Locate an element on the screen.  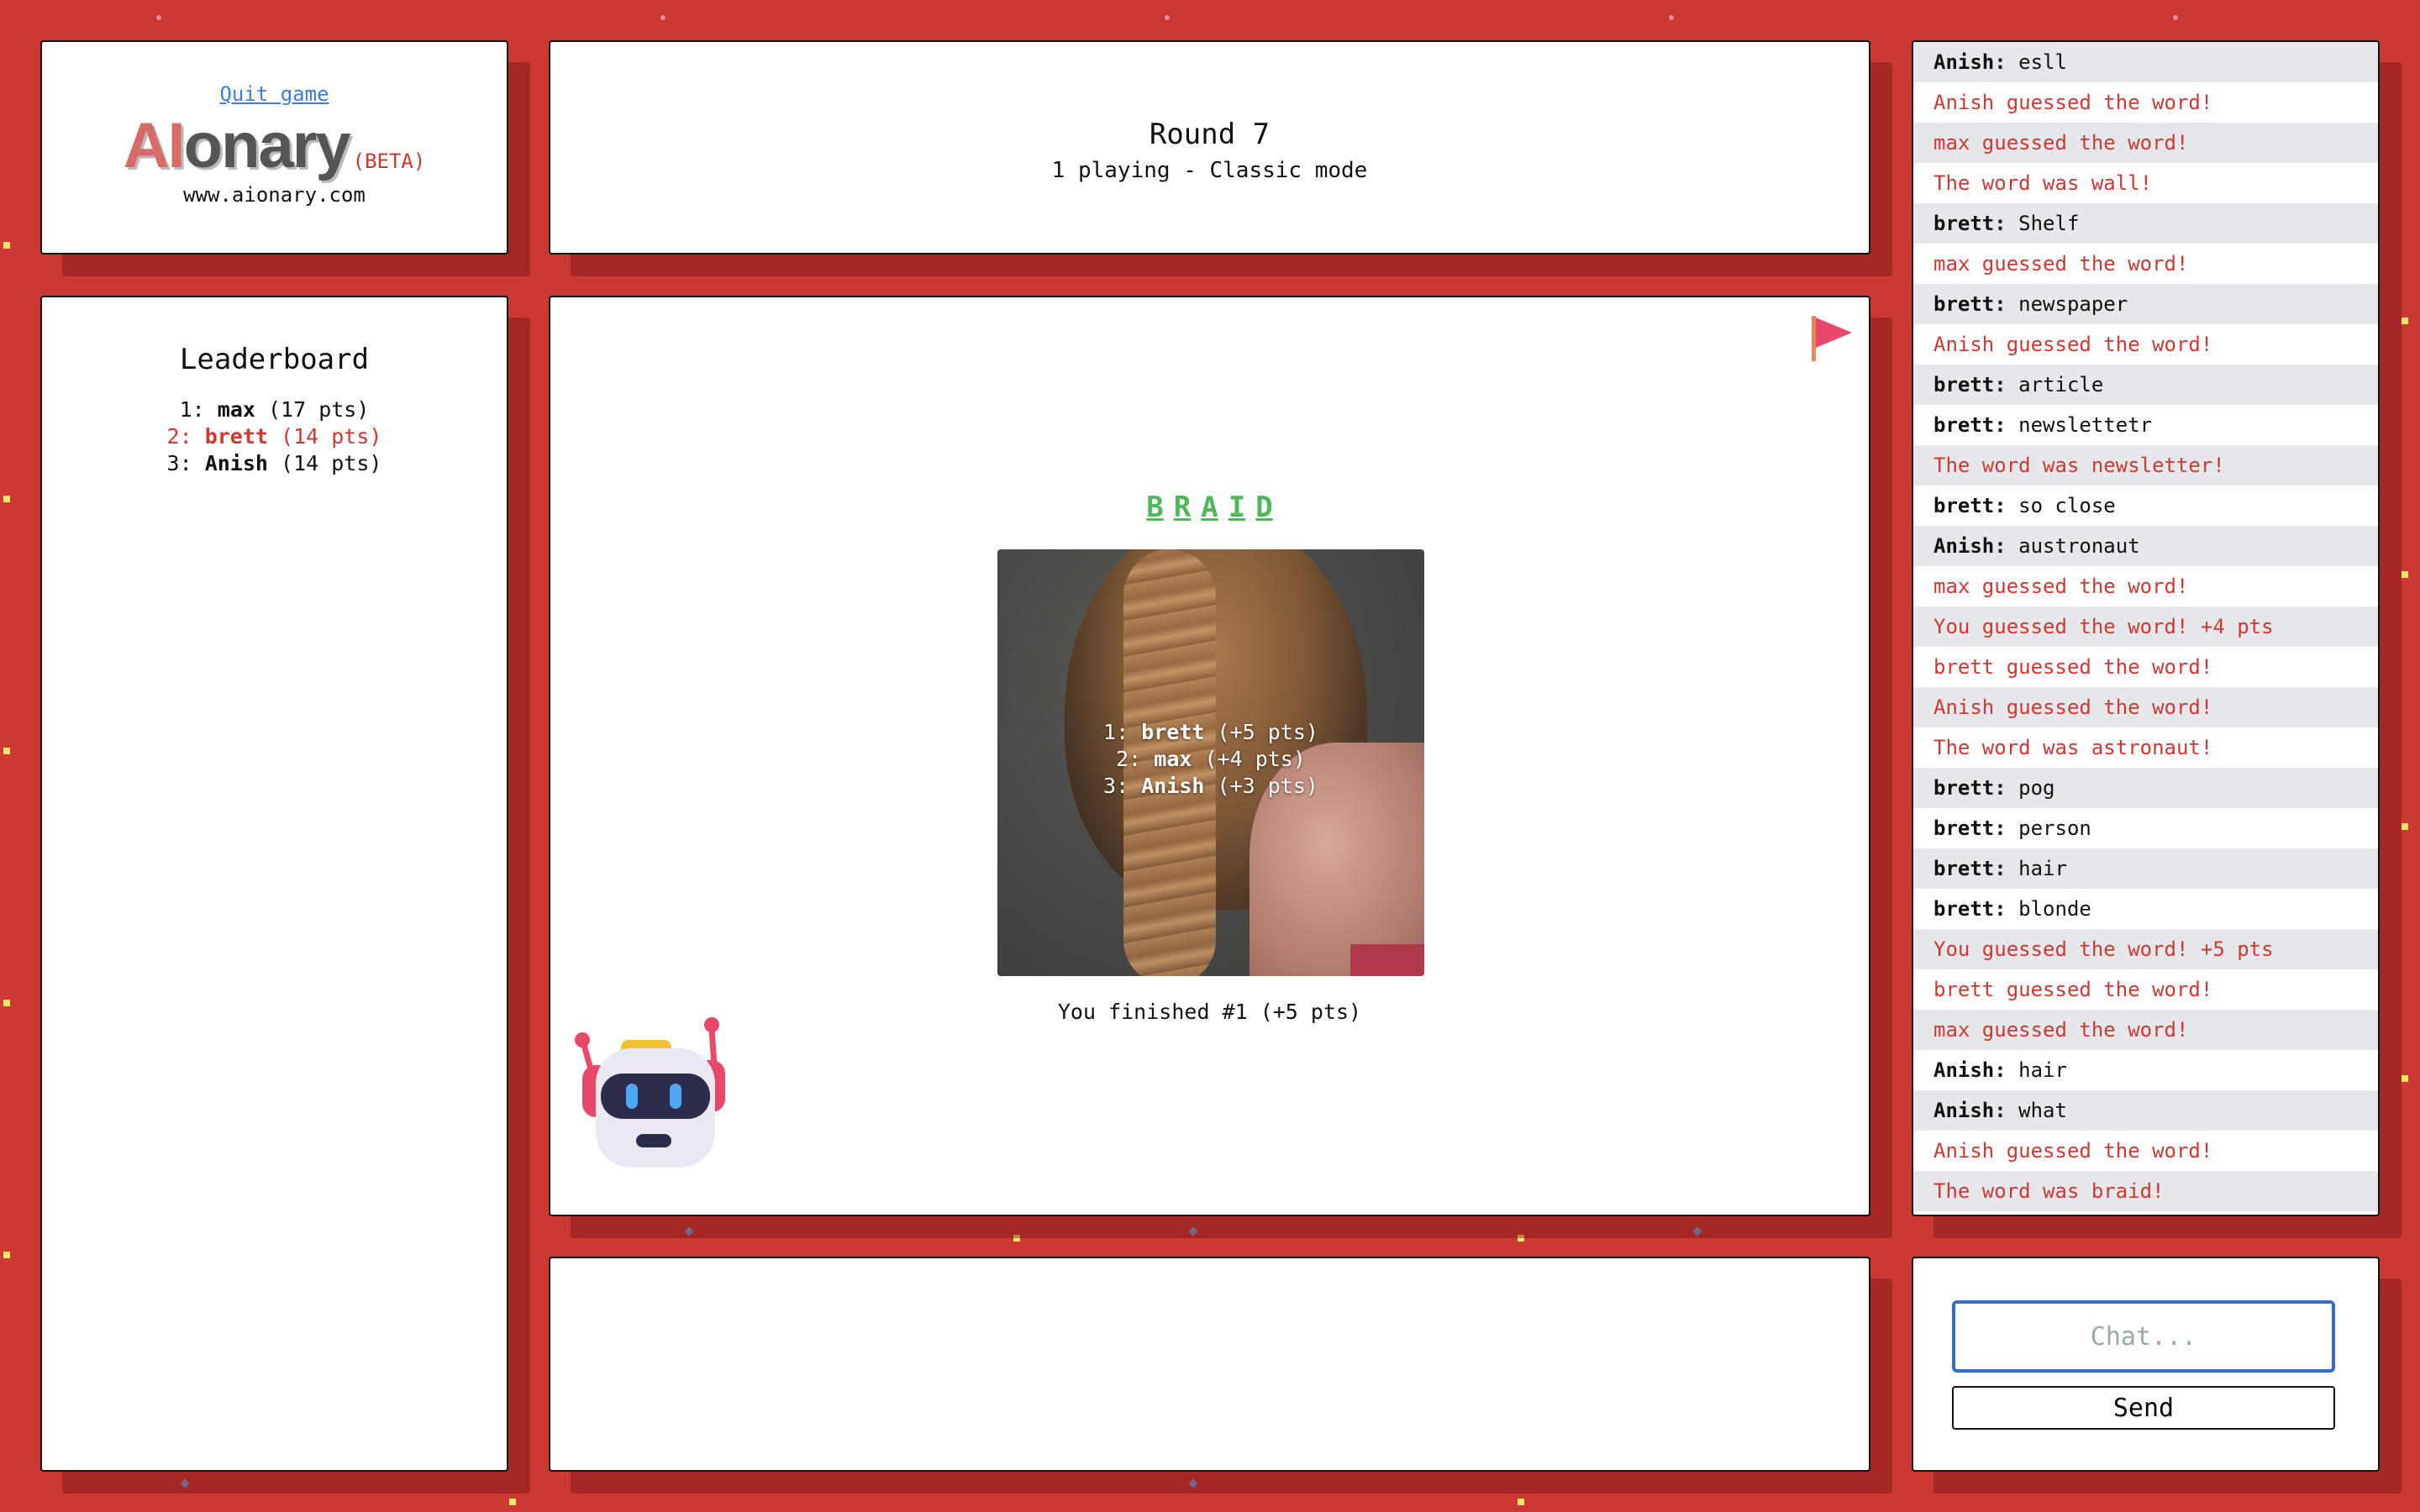
chat-text: pog is located at coordinates (2037, 788).